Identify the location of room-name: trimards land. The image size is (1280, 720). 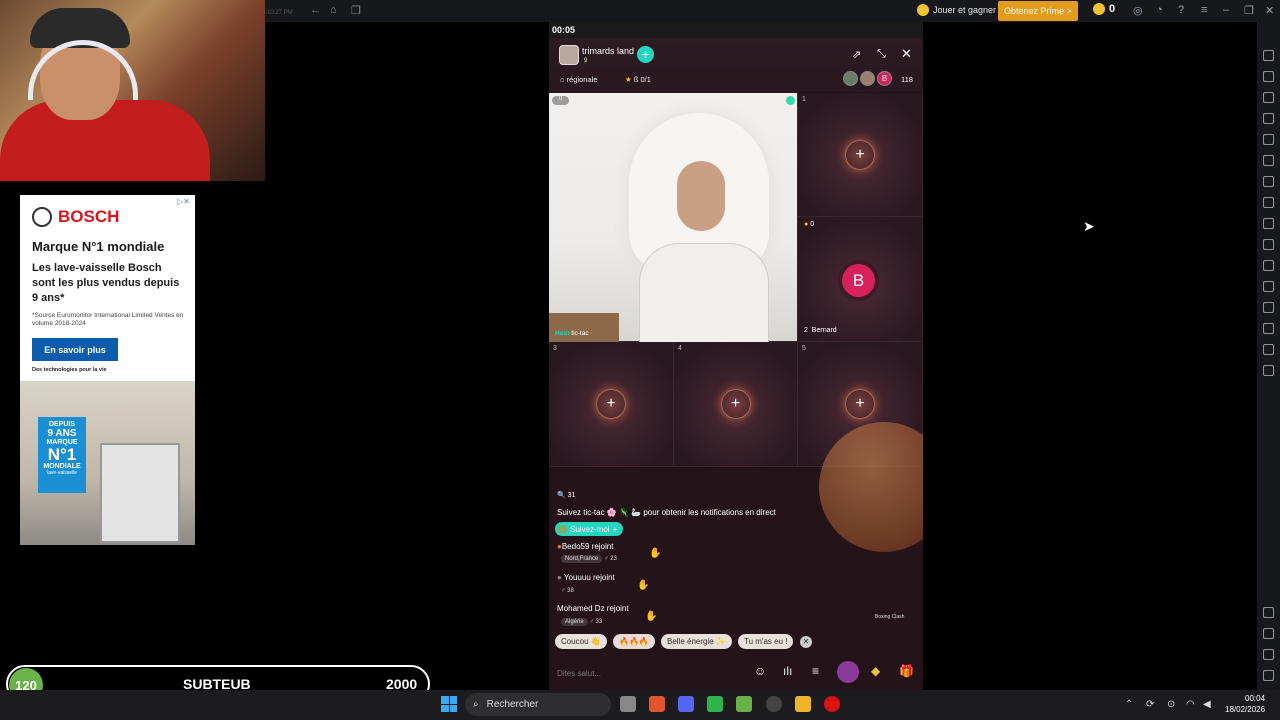
(608, 51).